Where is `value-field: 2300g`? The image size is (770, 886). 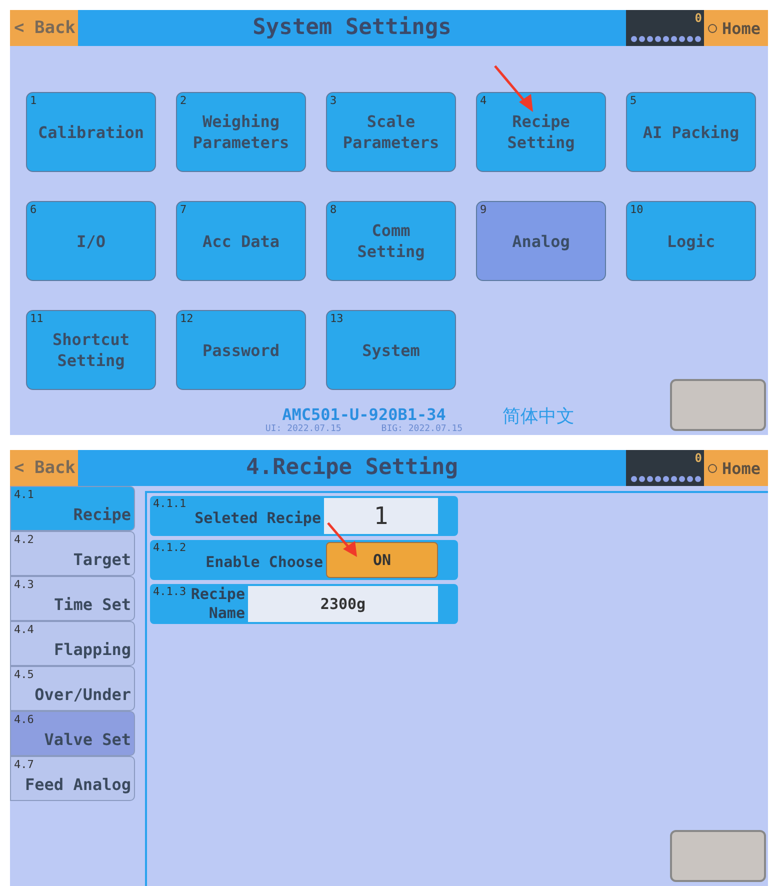 value-field: 2300g is located at coordinates (343, 604).